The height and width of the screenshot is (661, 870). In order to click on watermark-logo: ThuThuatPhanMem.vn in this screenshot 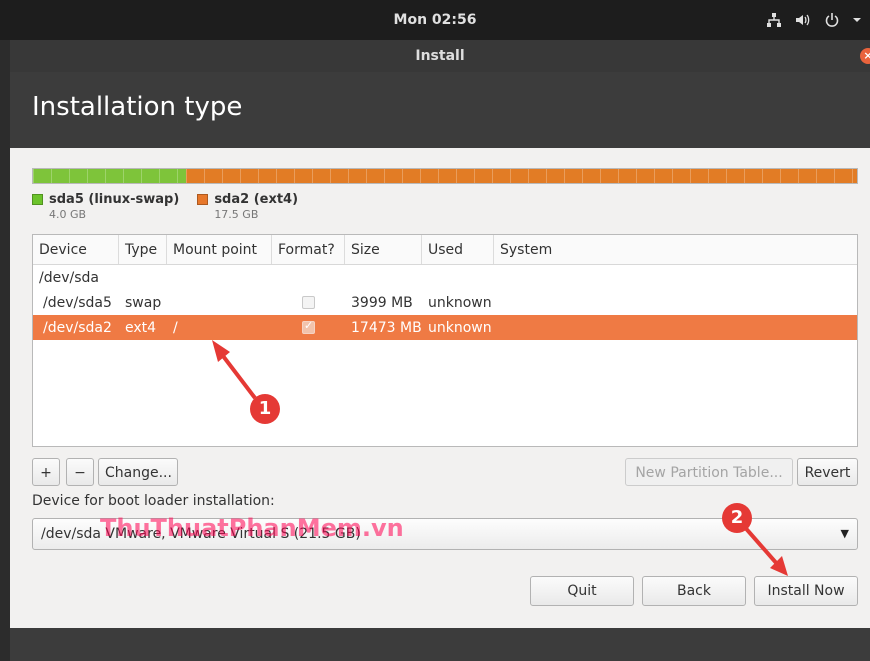, I will do `click(252, 528)`.